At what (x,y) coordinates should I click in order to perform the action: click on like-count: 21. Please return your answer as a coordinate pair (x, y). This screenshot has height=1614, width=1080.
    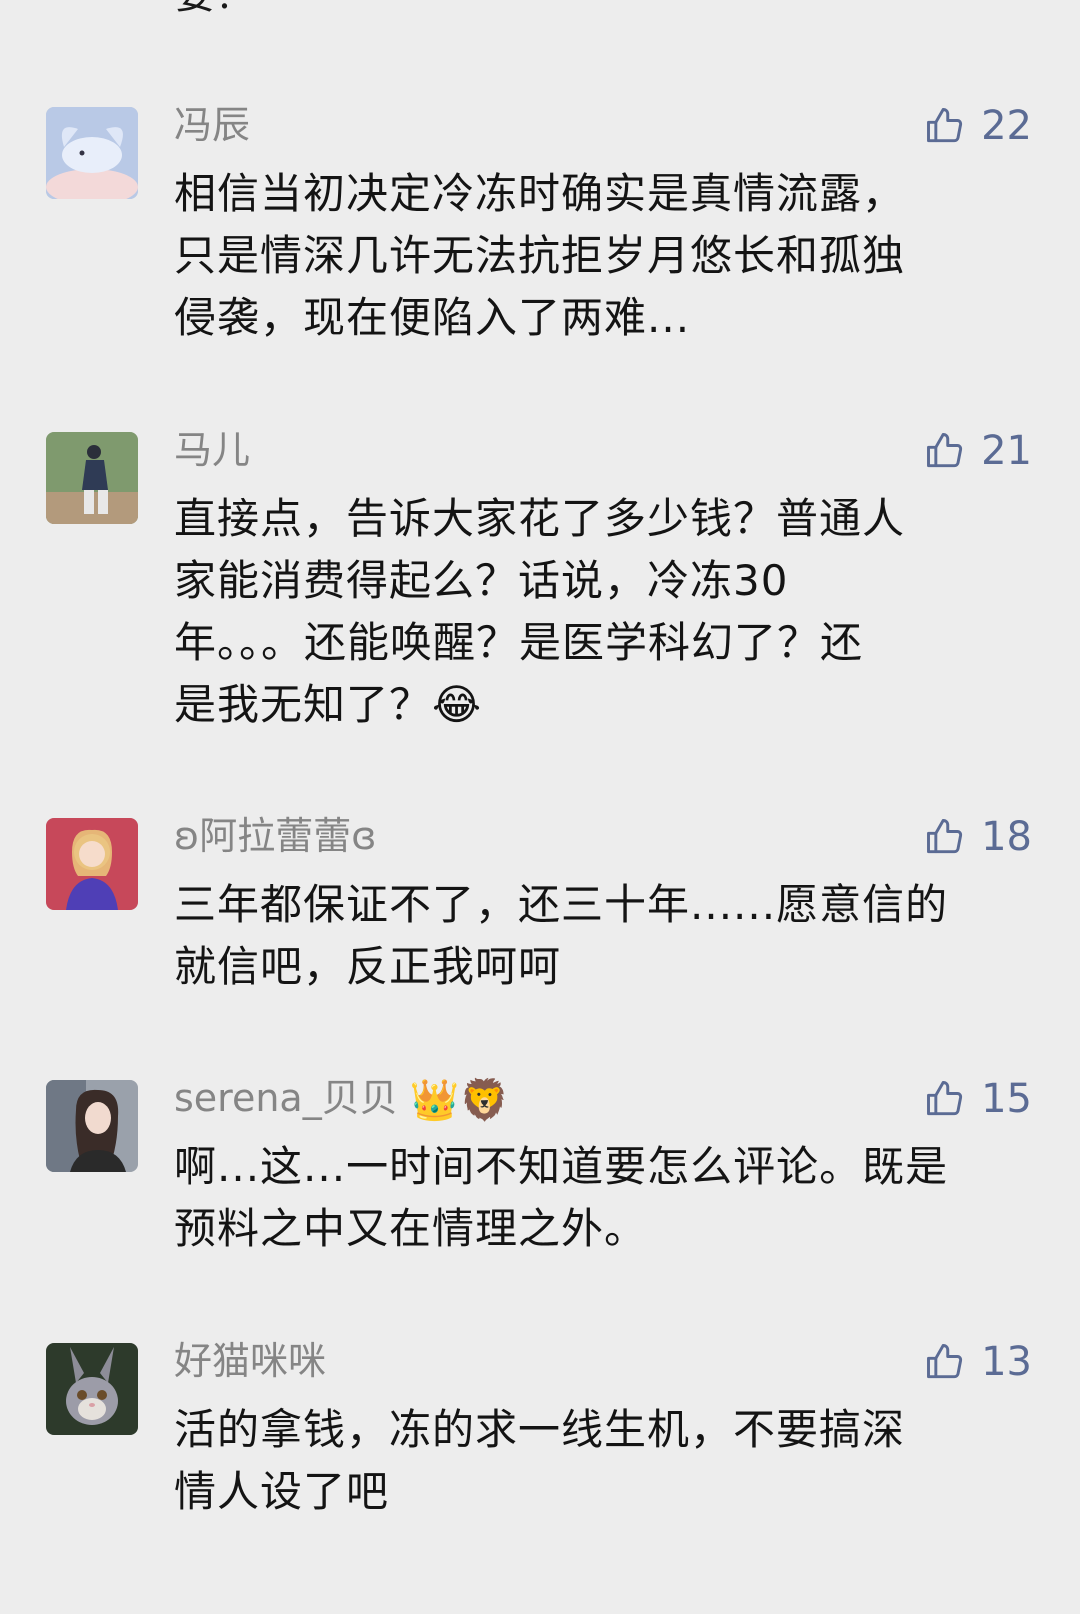
    Looking at the image, I should click on (1006, 451).